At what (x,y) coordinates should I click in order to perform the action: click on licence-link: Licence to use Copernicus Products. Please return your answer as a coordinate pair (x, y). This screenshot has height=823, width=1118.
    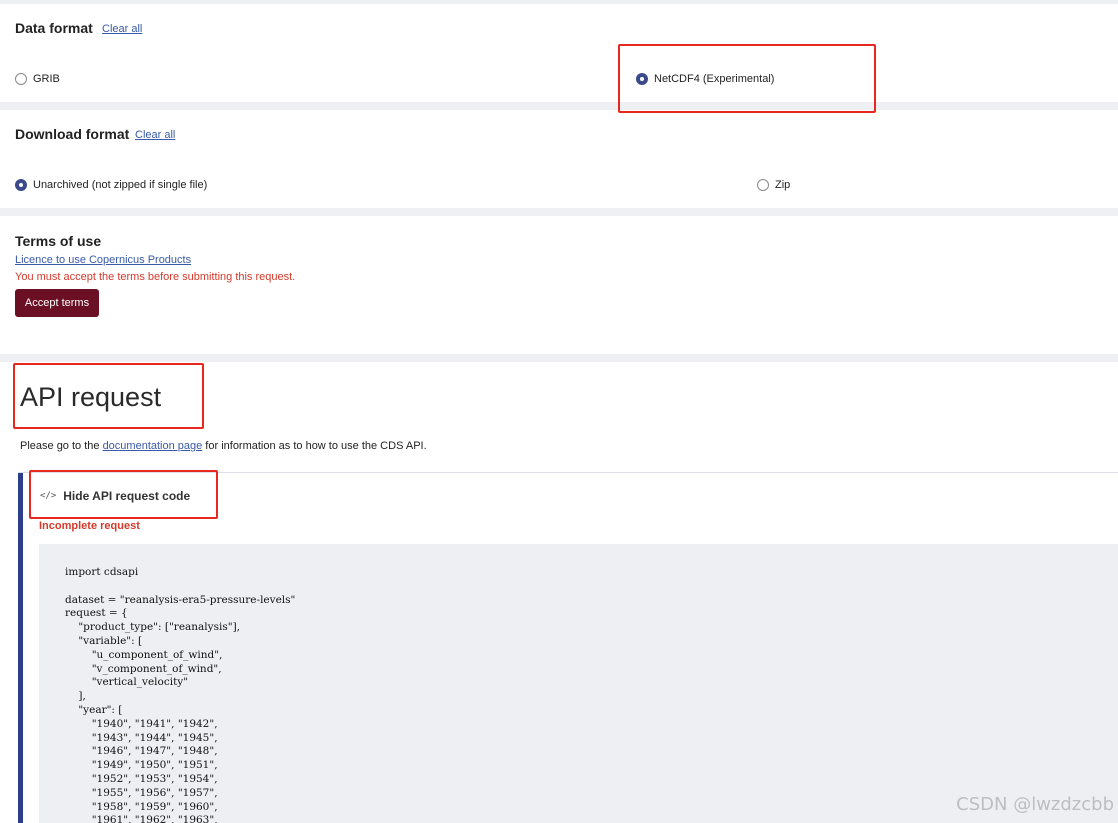
    Looking at the image, I should click on (103, 260).